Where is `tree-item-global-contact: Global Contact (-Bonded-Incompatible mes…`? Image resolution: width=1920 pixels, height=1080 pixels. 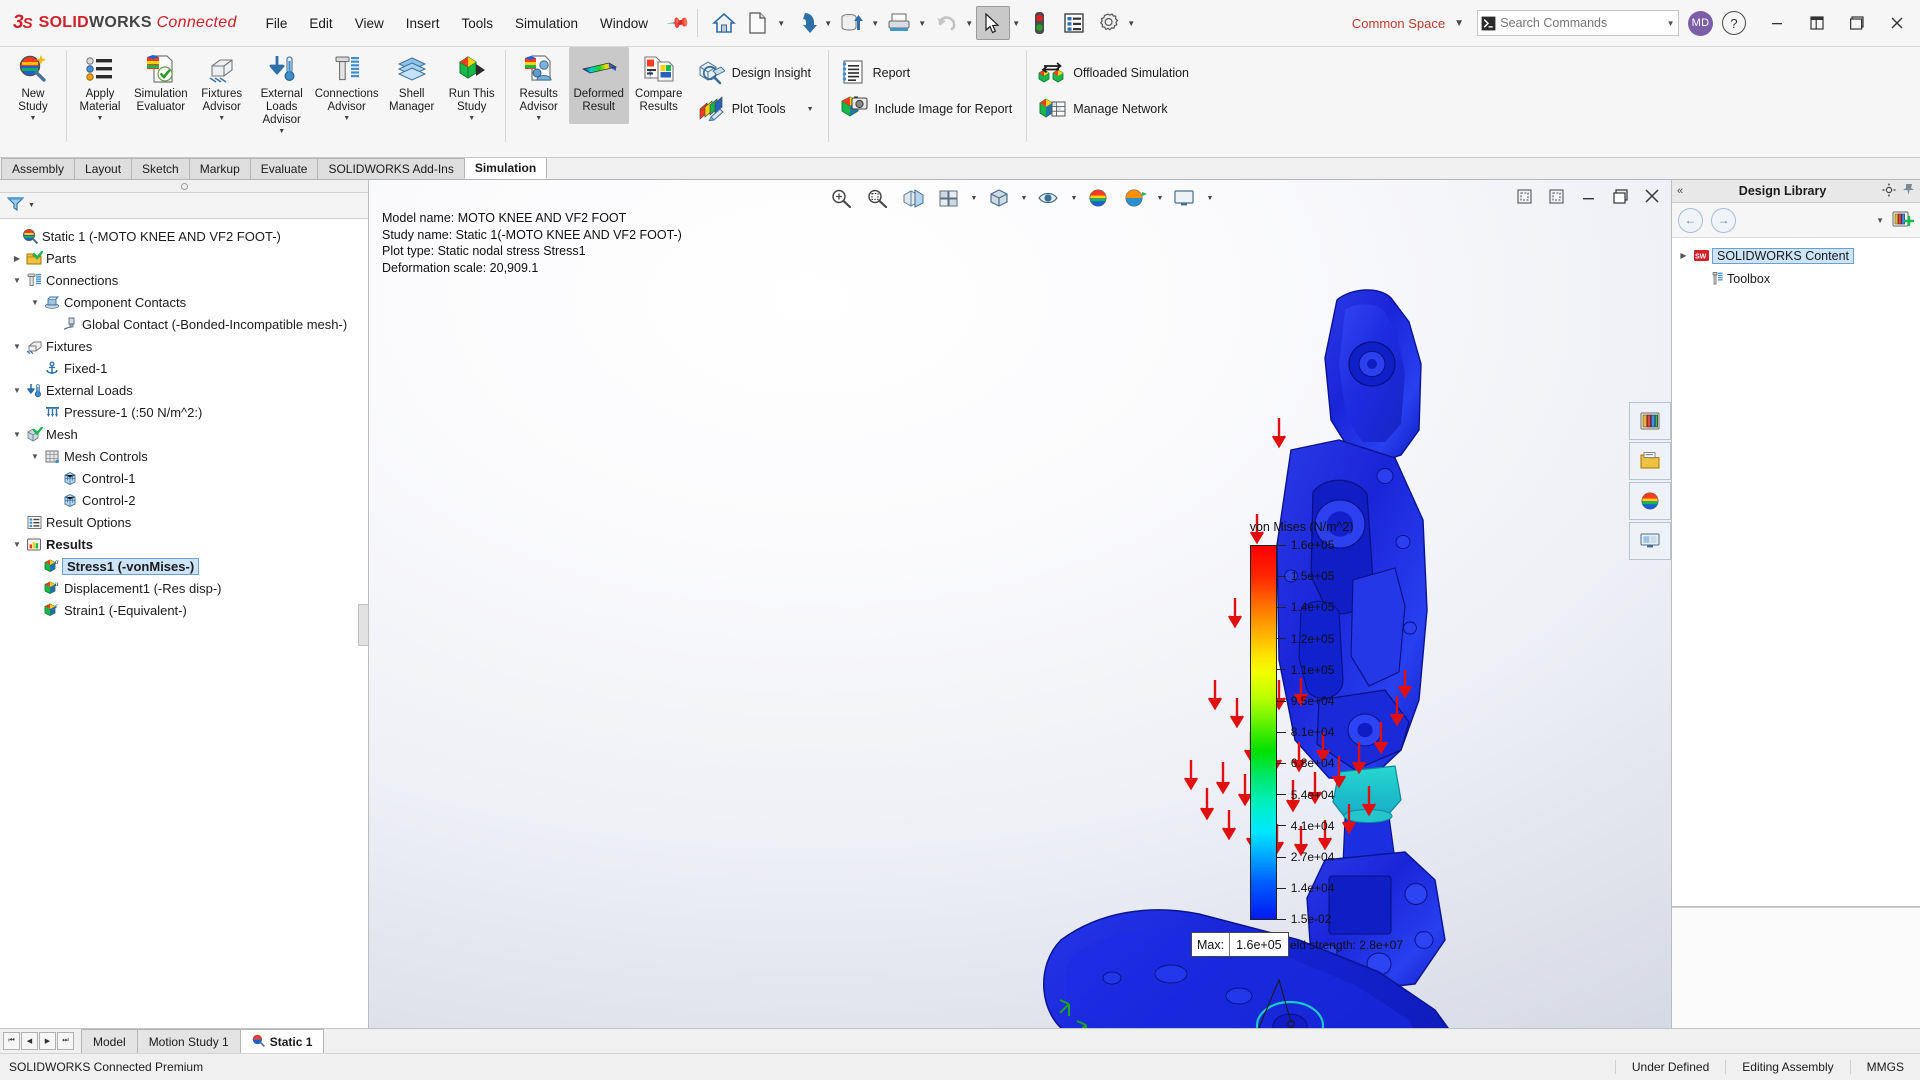 tree-item-global-contact: Global Contact (-Bonded-Incompatible mes… is located at coordinates (184, 324).